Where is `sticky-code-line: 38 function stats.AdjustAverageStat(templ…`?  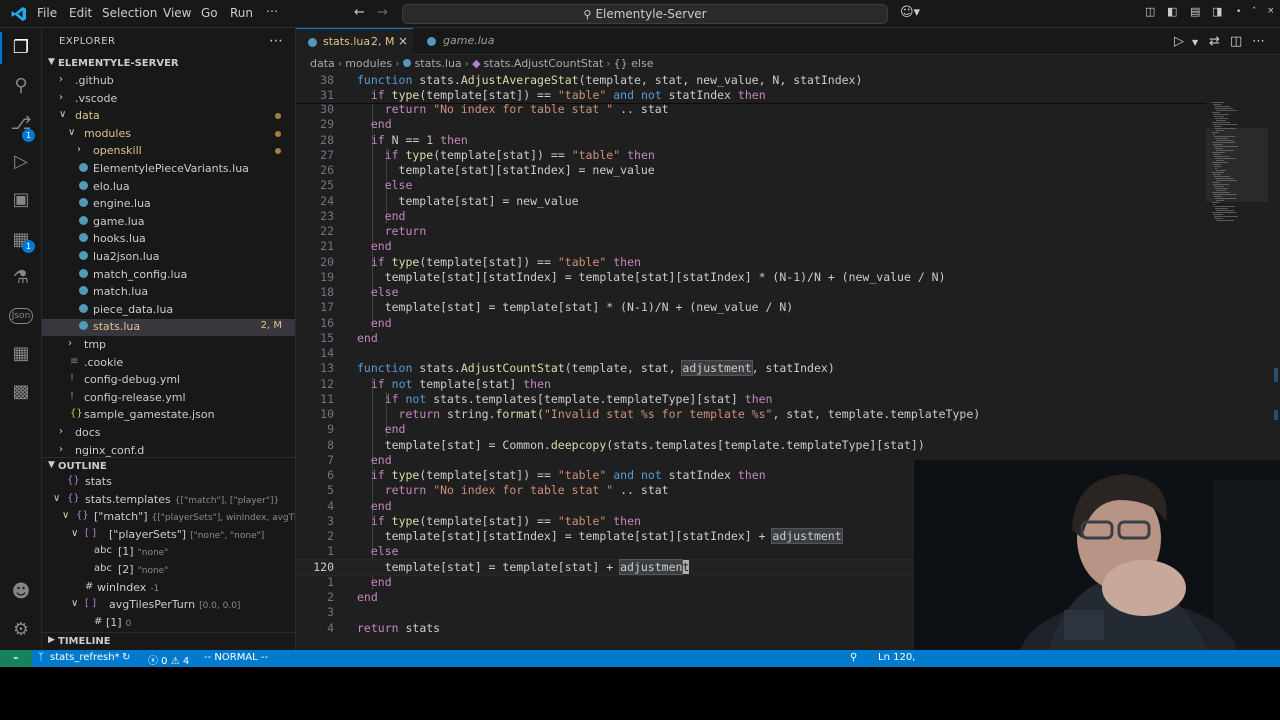 sticky-code-line: 38 function stats.AdjustAverageStat(templ… is located at coordinates (751, 80).